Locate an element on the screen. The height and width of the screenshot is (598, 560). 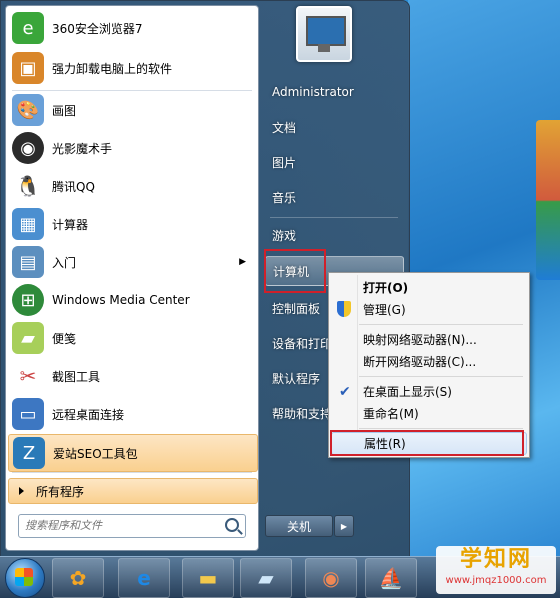
media-center-icon: ⊞ is located at coordinates (28, 300).